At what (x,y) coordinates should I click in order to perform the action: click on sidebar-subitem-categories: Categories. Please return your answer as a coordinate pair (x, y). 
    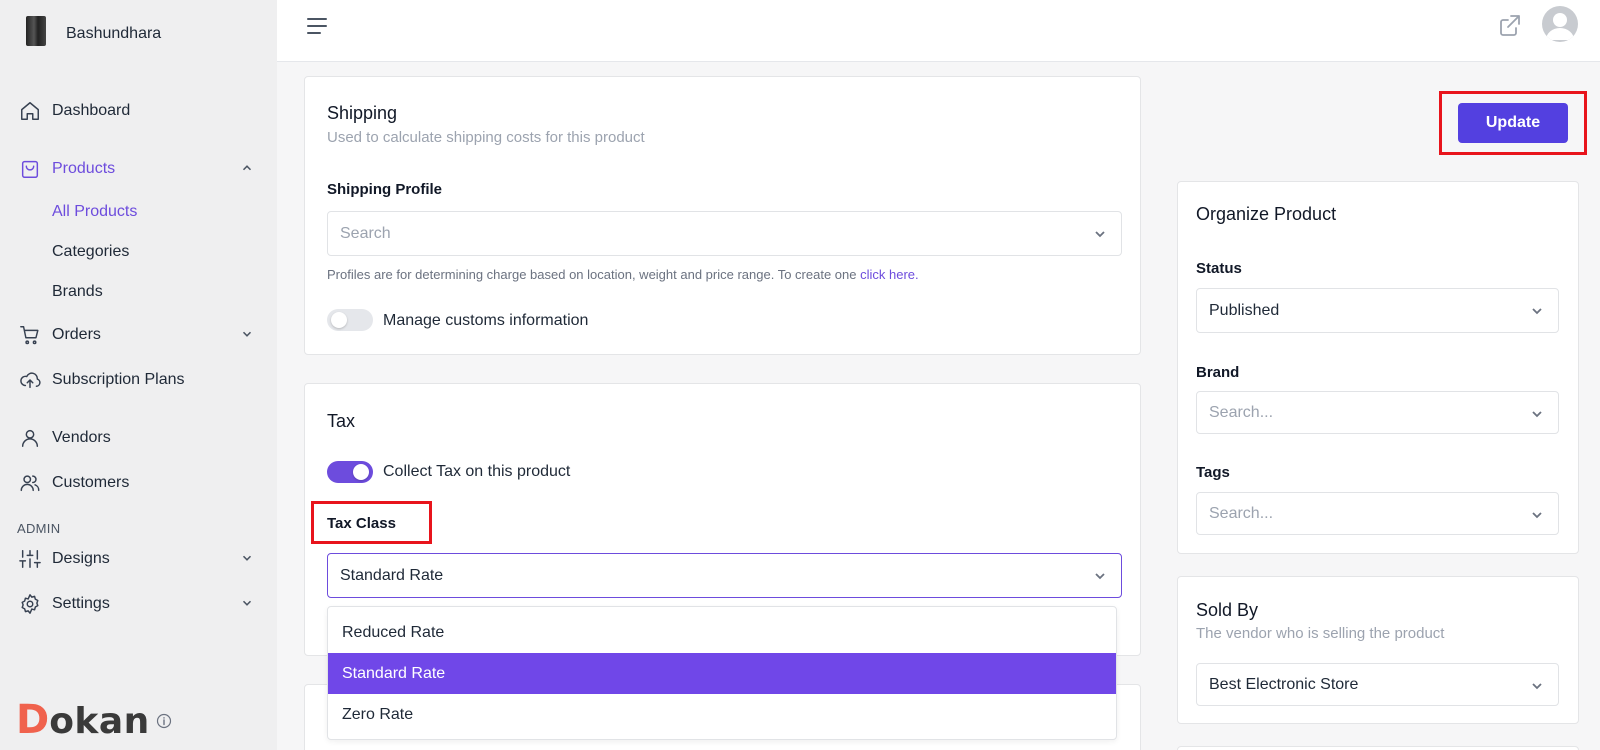
    Looking at the image, I should click on (90, 252).